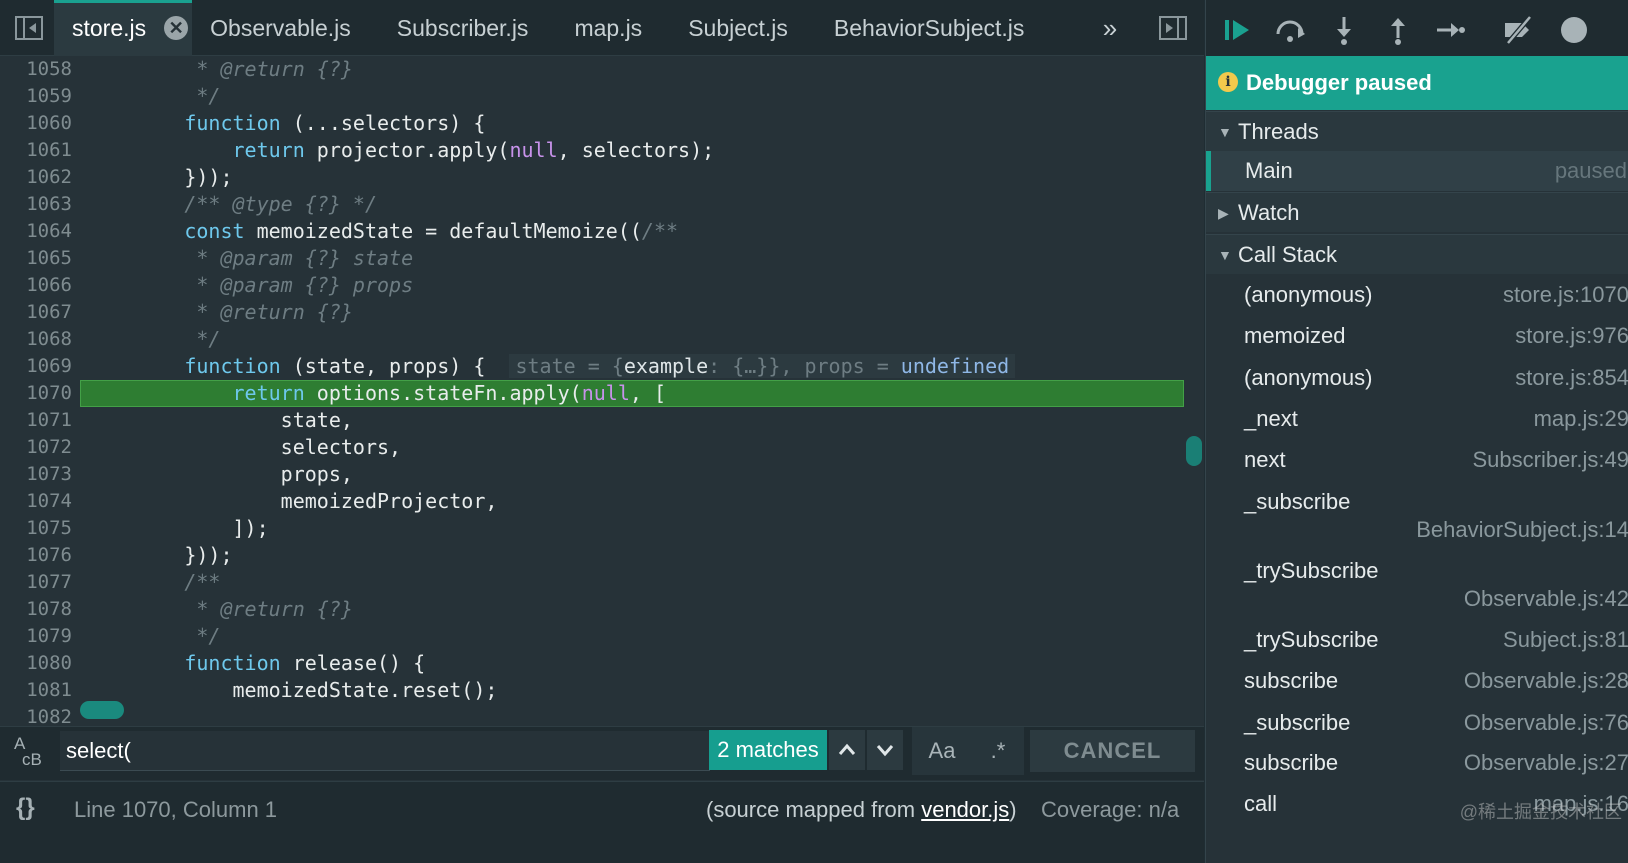 This screenshot has width=1628, height=863. Describe the element at coordinates (602, 69) in the screenshot. I see `code-line: 1058 * @return {?}` at that location.